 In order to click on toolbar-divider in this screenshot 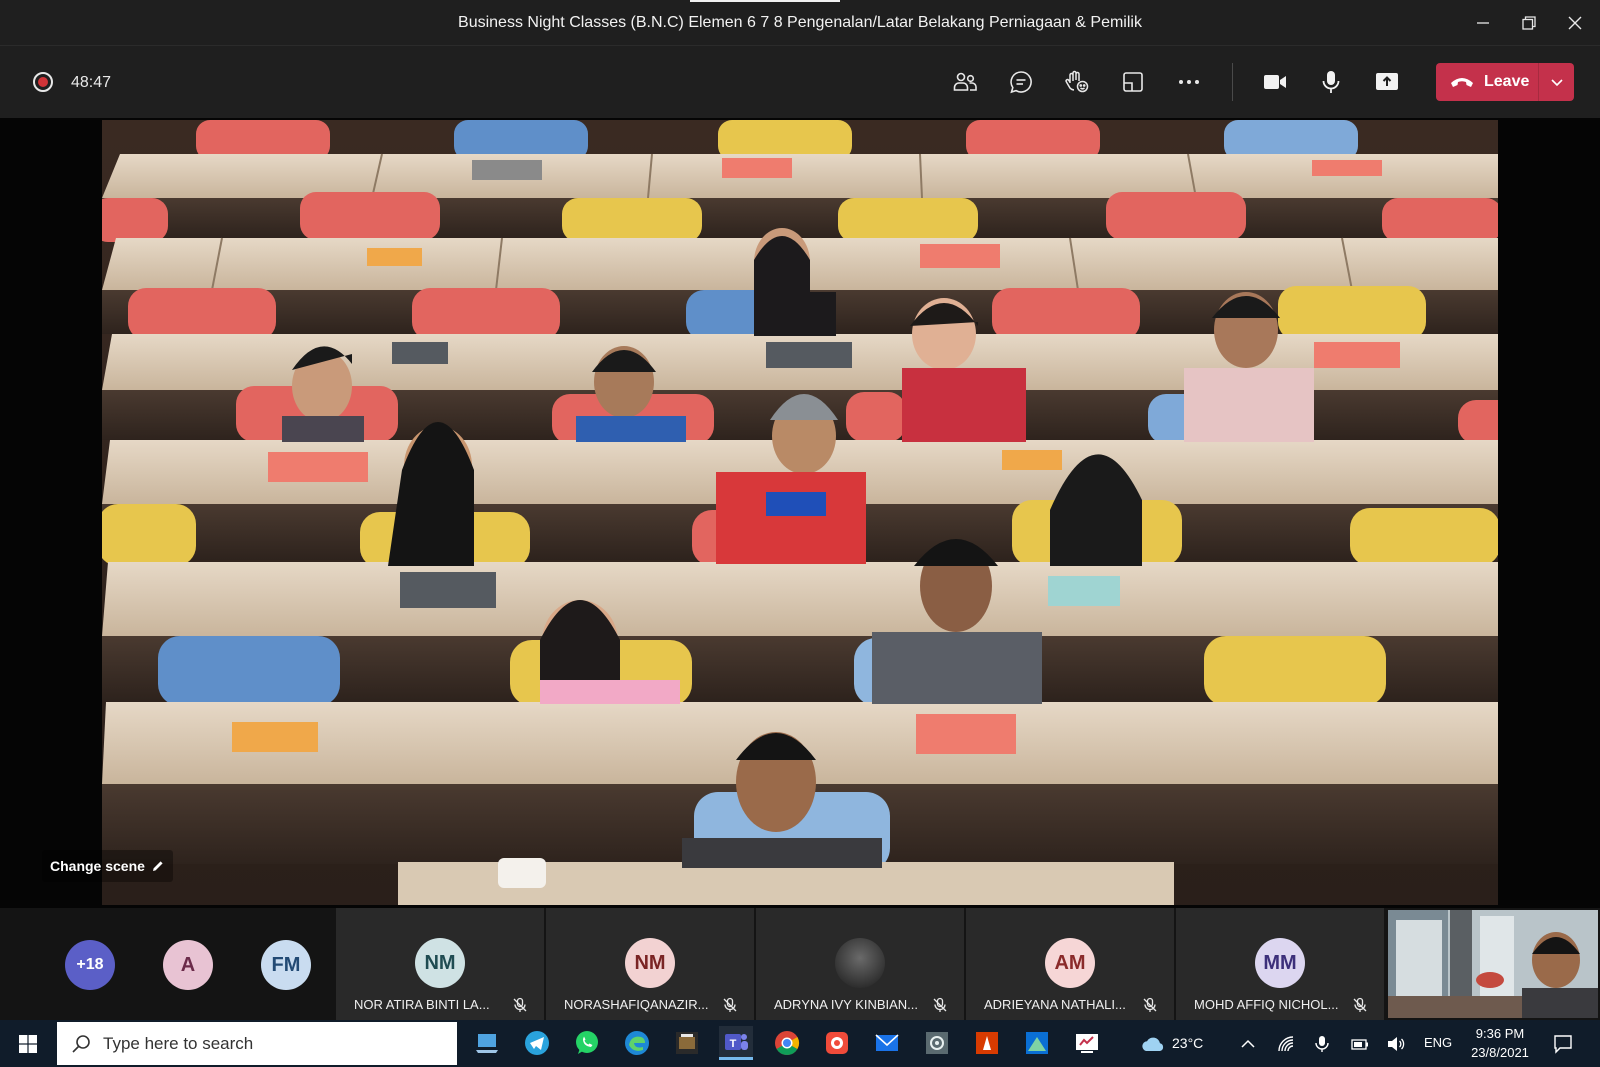, I will do `click(1232, 82)`.